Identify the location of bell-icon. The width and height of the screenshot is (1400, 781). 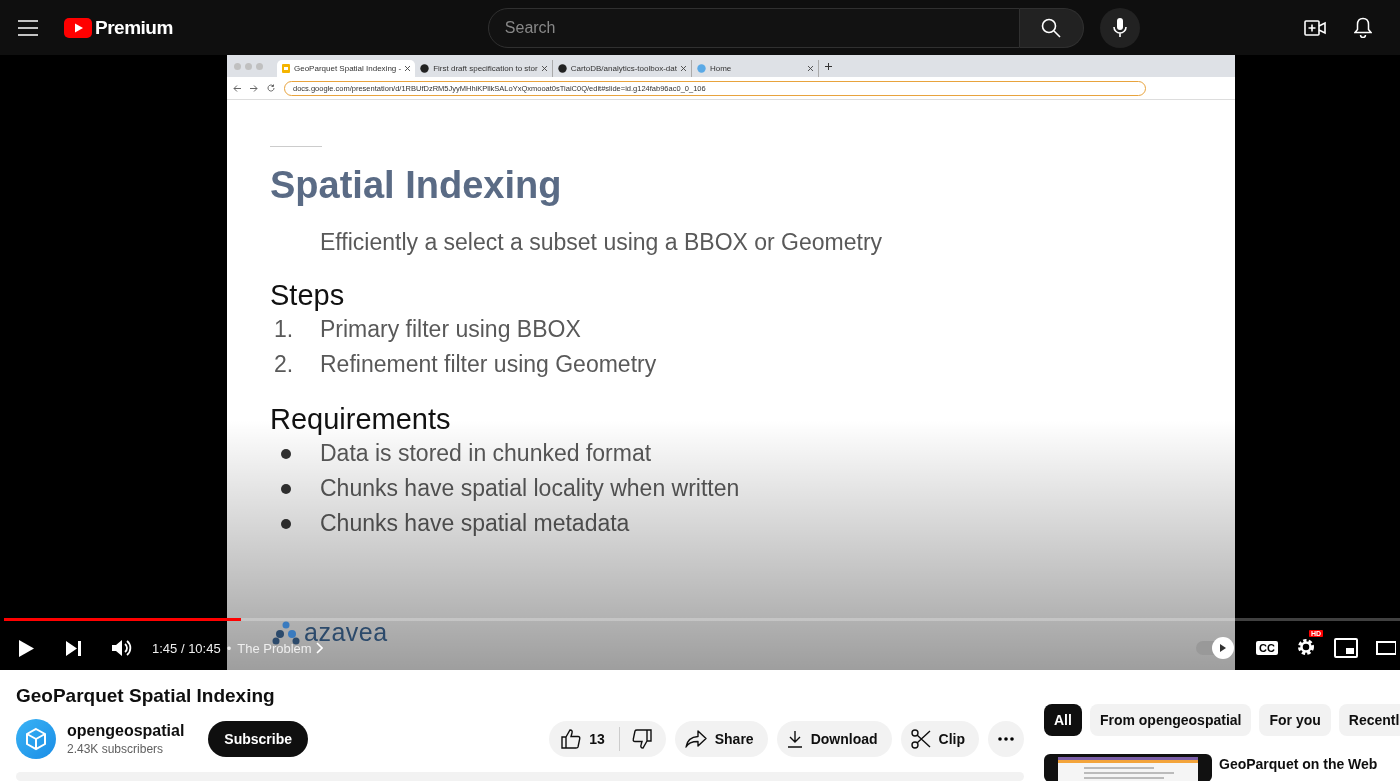
(1363, 27).